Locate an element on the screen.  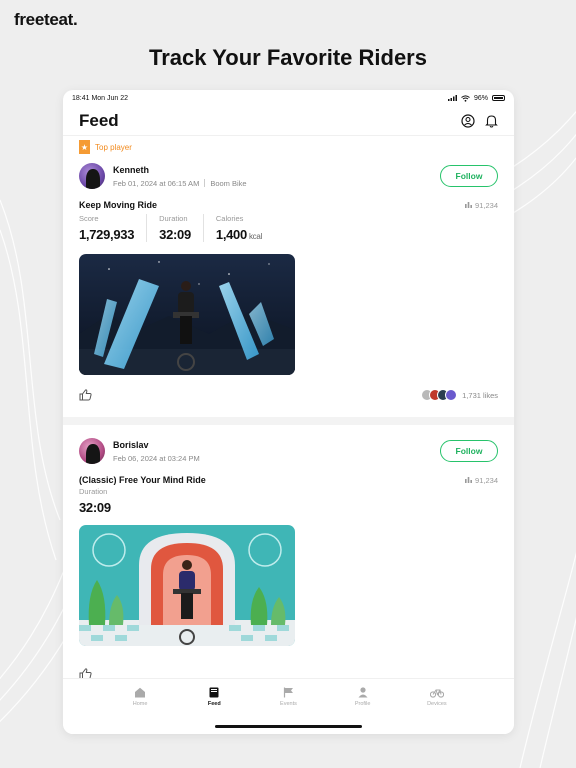
nav-home: Home is located at coordinates (140, 710).